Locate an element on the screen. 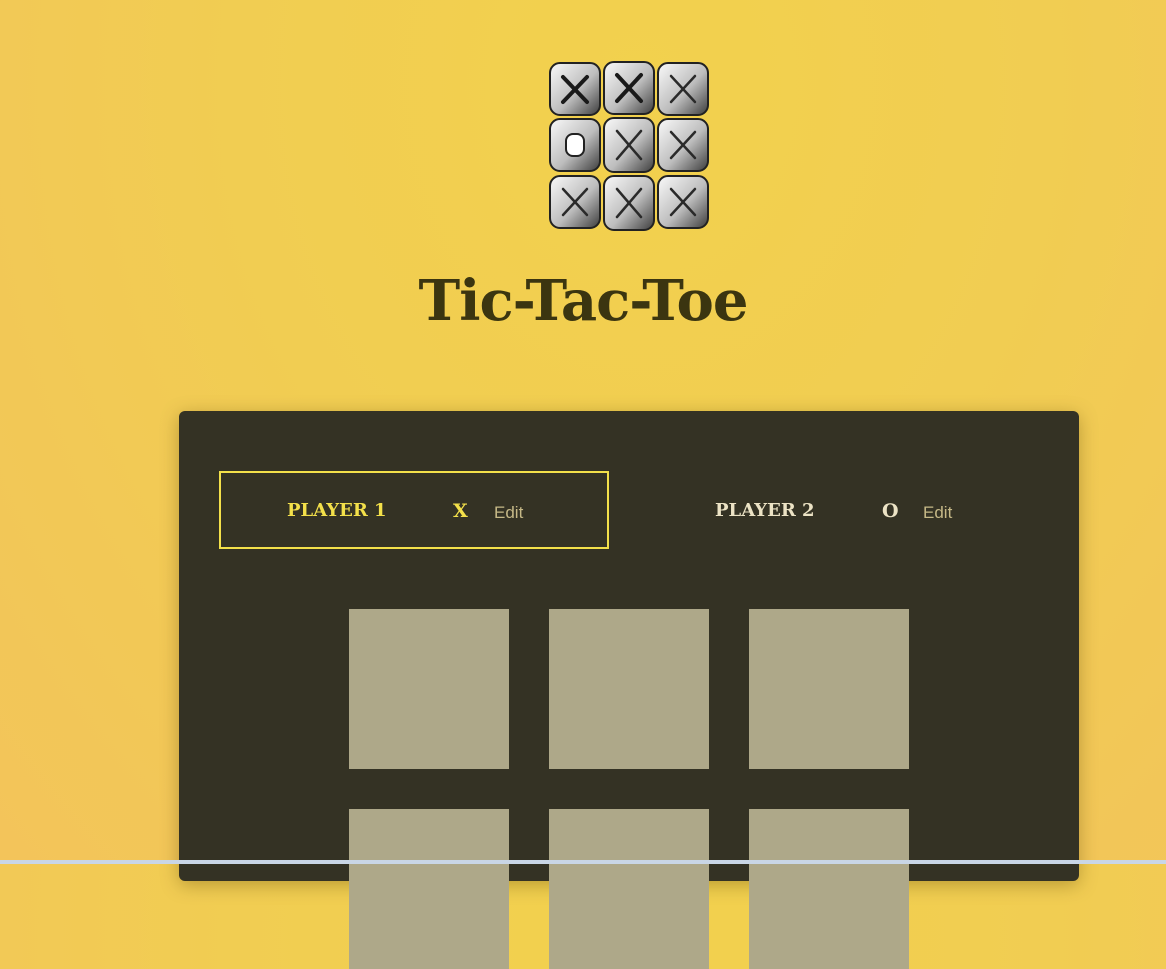 The width and height of the screenshot is (1166, 969). player-2-symbol: O is located at coordinates (890, 511).